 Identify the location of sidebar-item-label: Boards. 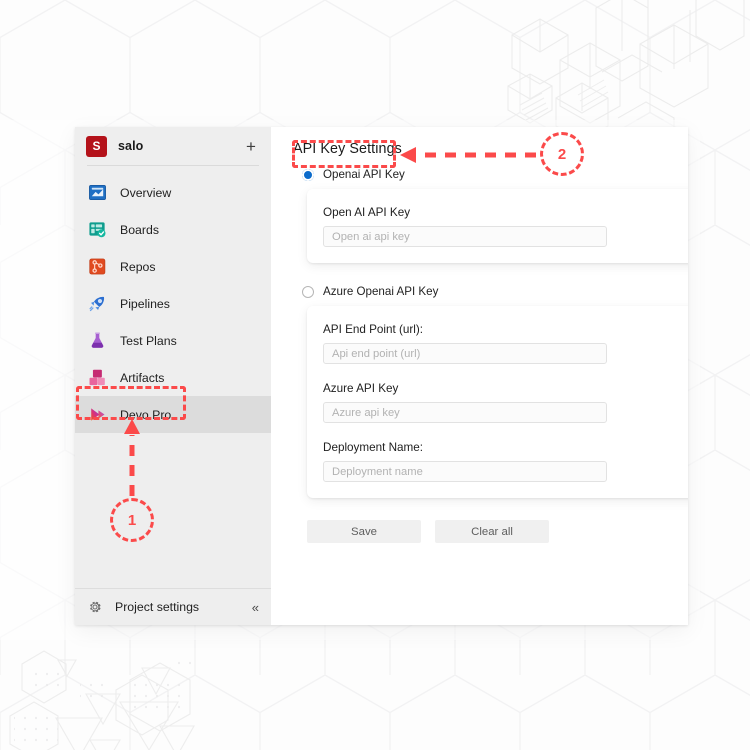
(139, 229).